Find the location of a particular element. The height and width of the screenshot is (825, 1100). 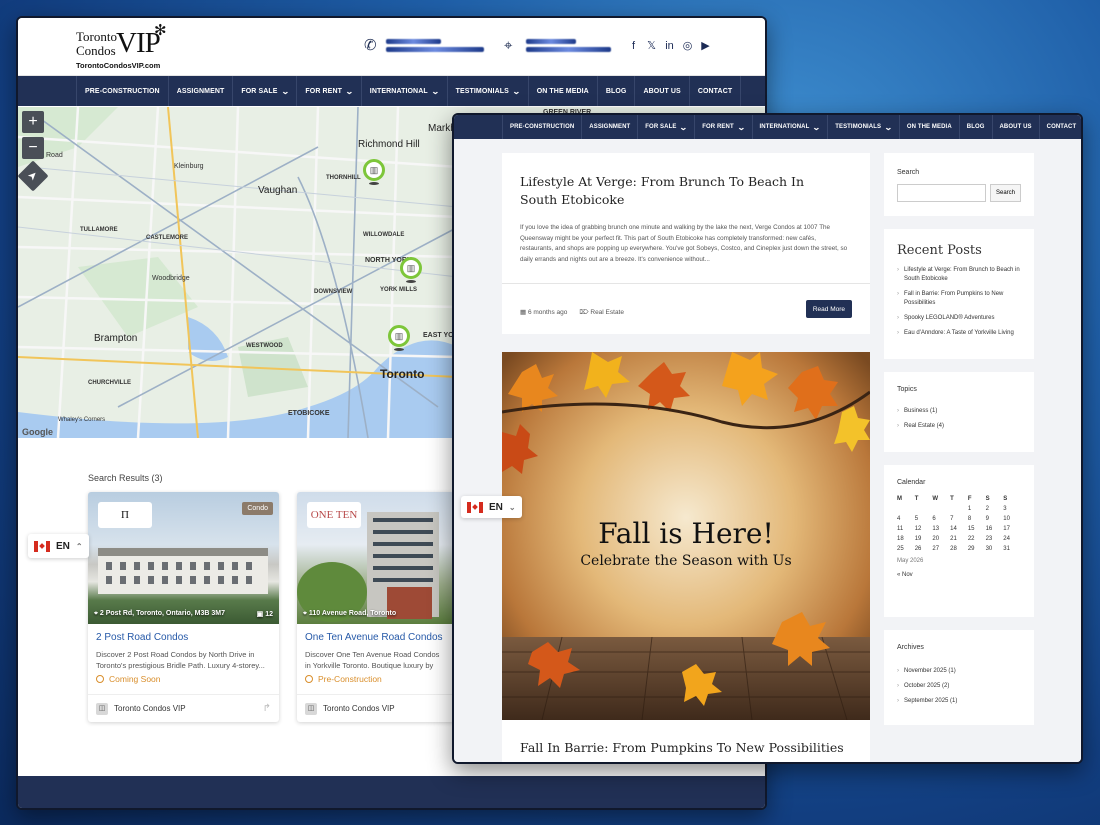

address-redacted is located at coordinates (571, 45).